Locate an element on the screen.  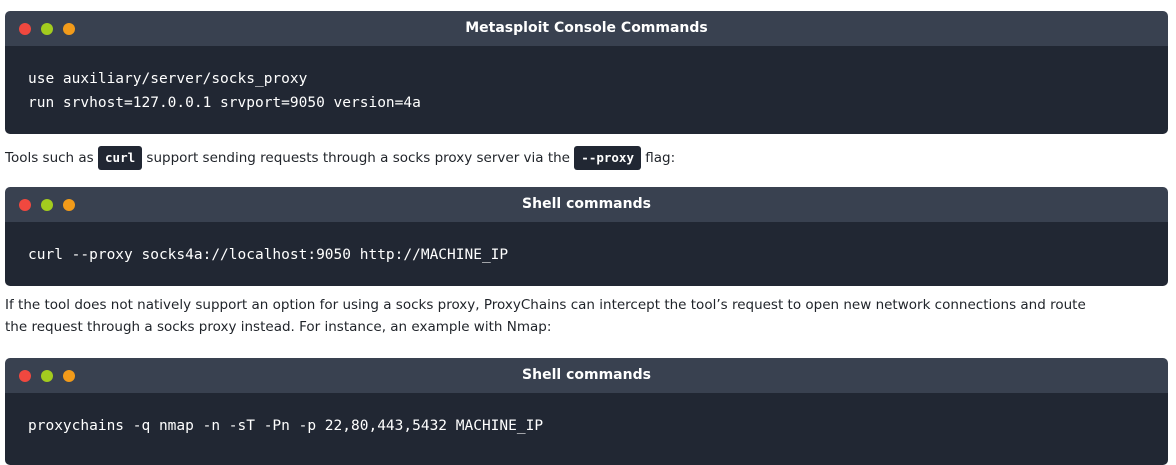
paragraph-text: Tools such as is located at coordinates (52, 158).